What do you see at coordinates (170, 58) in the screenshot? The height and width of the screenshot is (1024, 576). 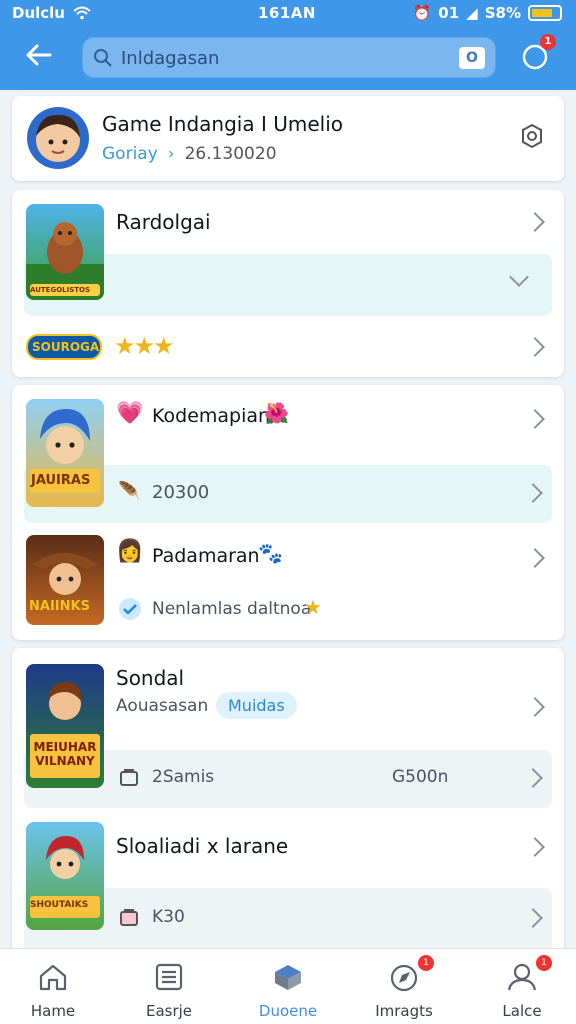 I see `search-input: Inldagasan` at bounding box center [170, 58].